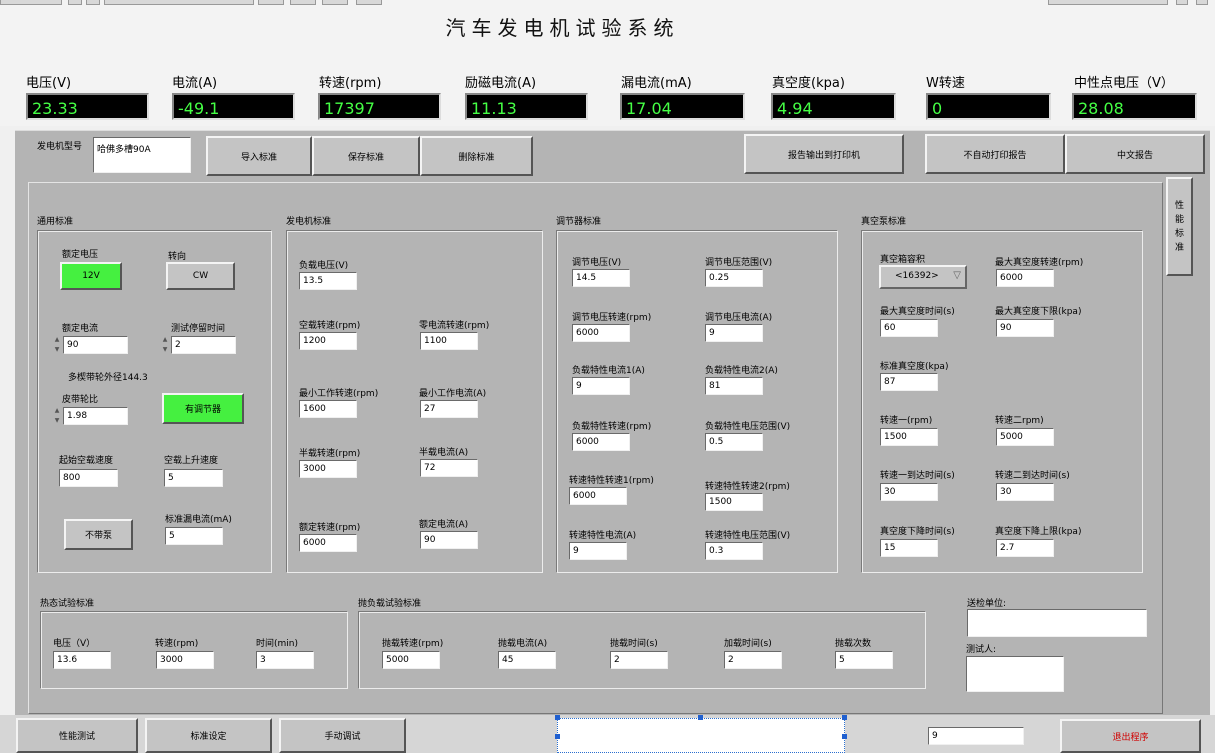  Describe the element at coordinates (734, 333) in the screenshot. I see `reg-current-input: 9` at that location.